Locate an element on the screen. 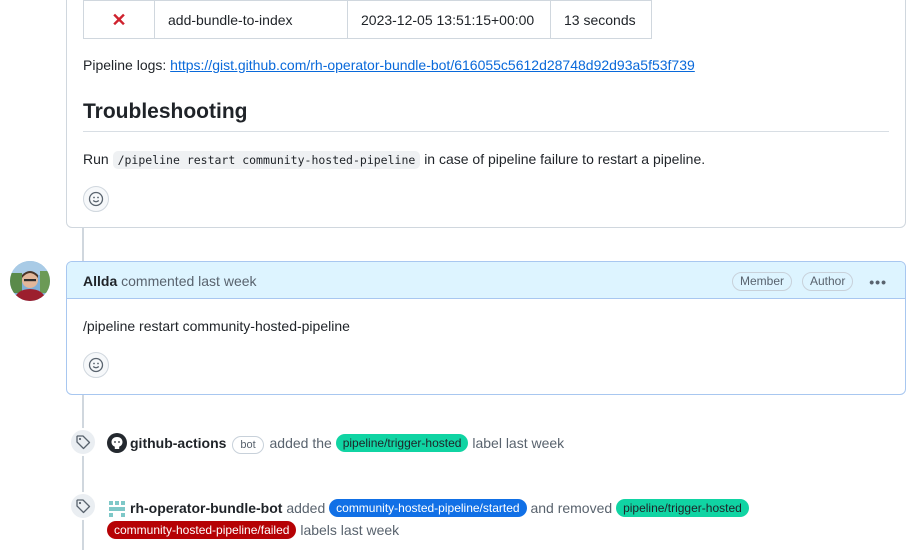  comment-author-line: Allda commented last week is located at coordinates (170, 281).